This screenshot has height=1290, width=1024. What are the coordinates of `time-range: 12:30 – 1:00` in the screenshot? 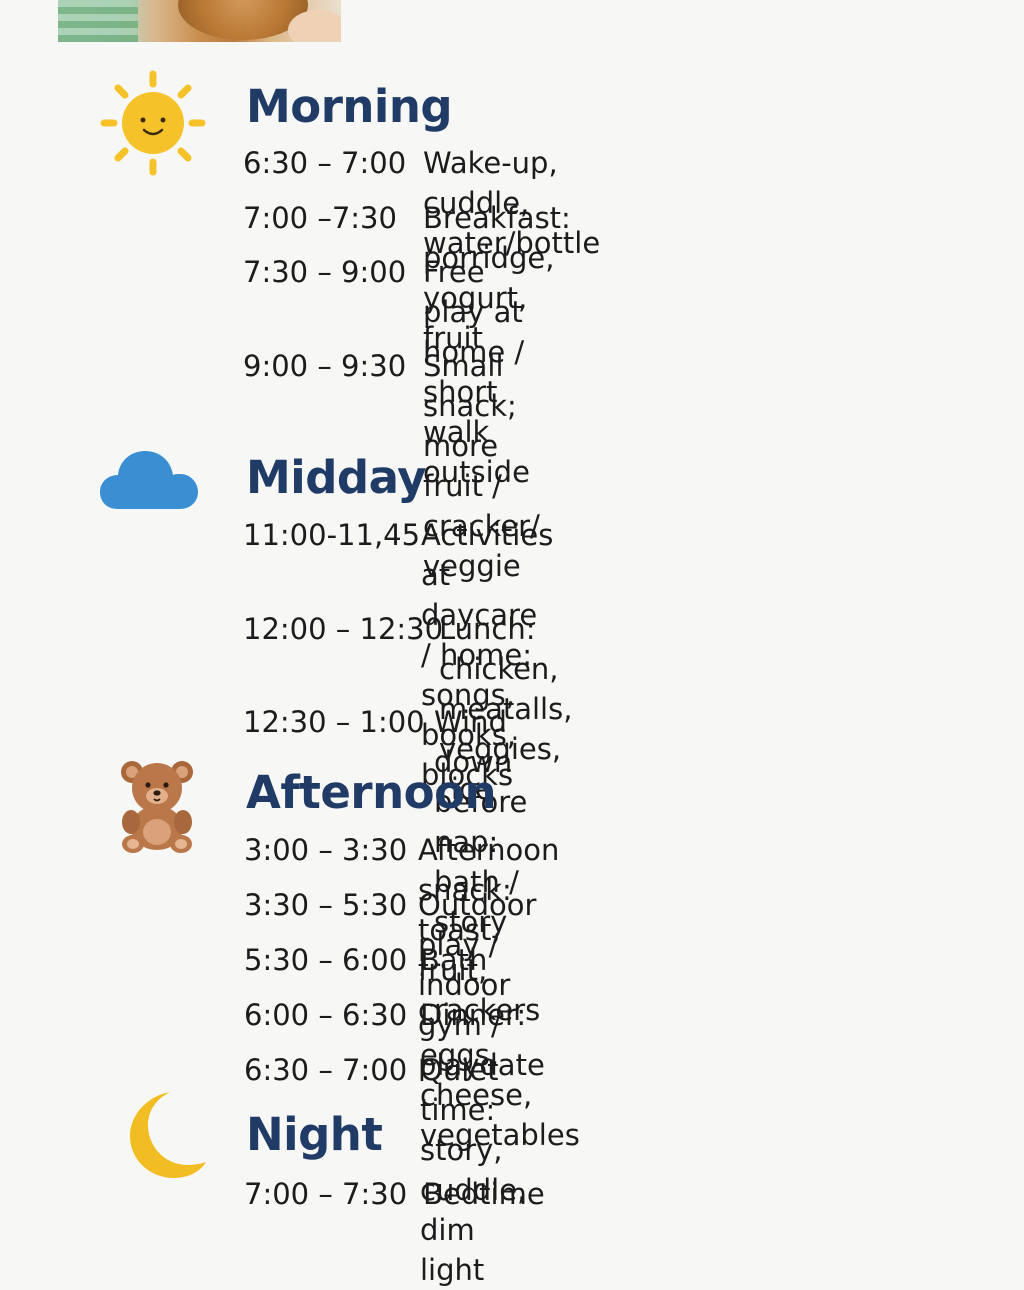 It's located at (334, 722).